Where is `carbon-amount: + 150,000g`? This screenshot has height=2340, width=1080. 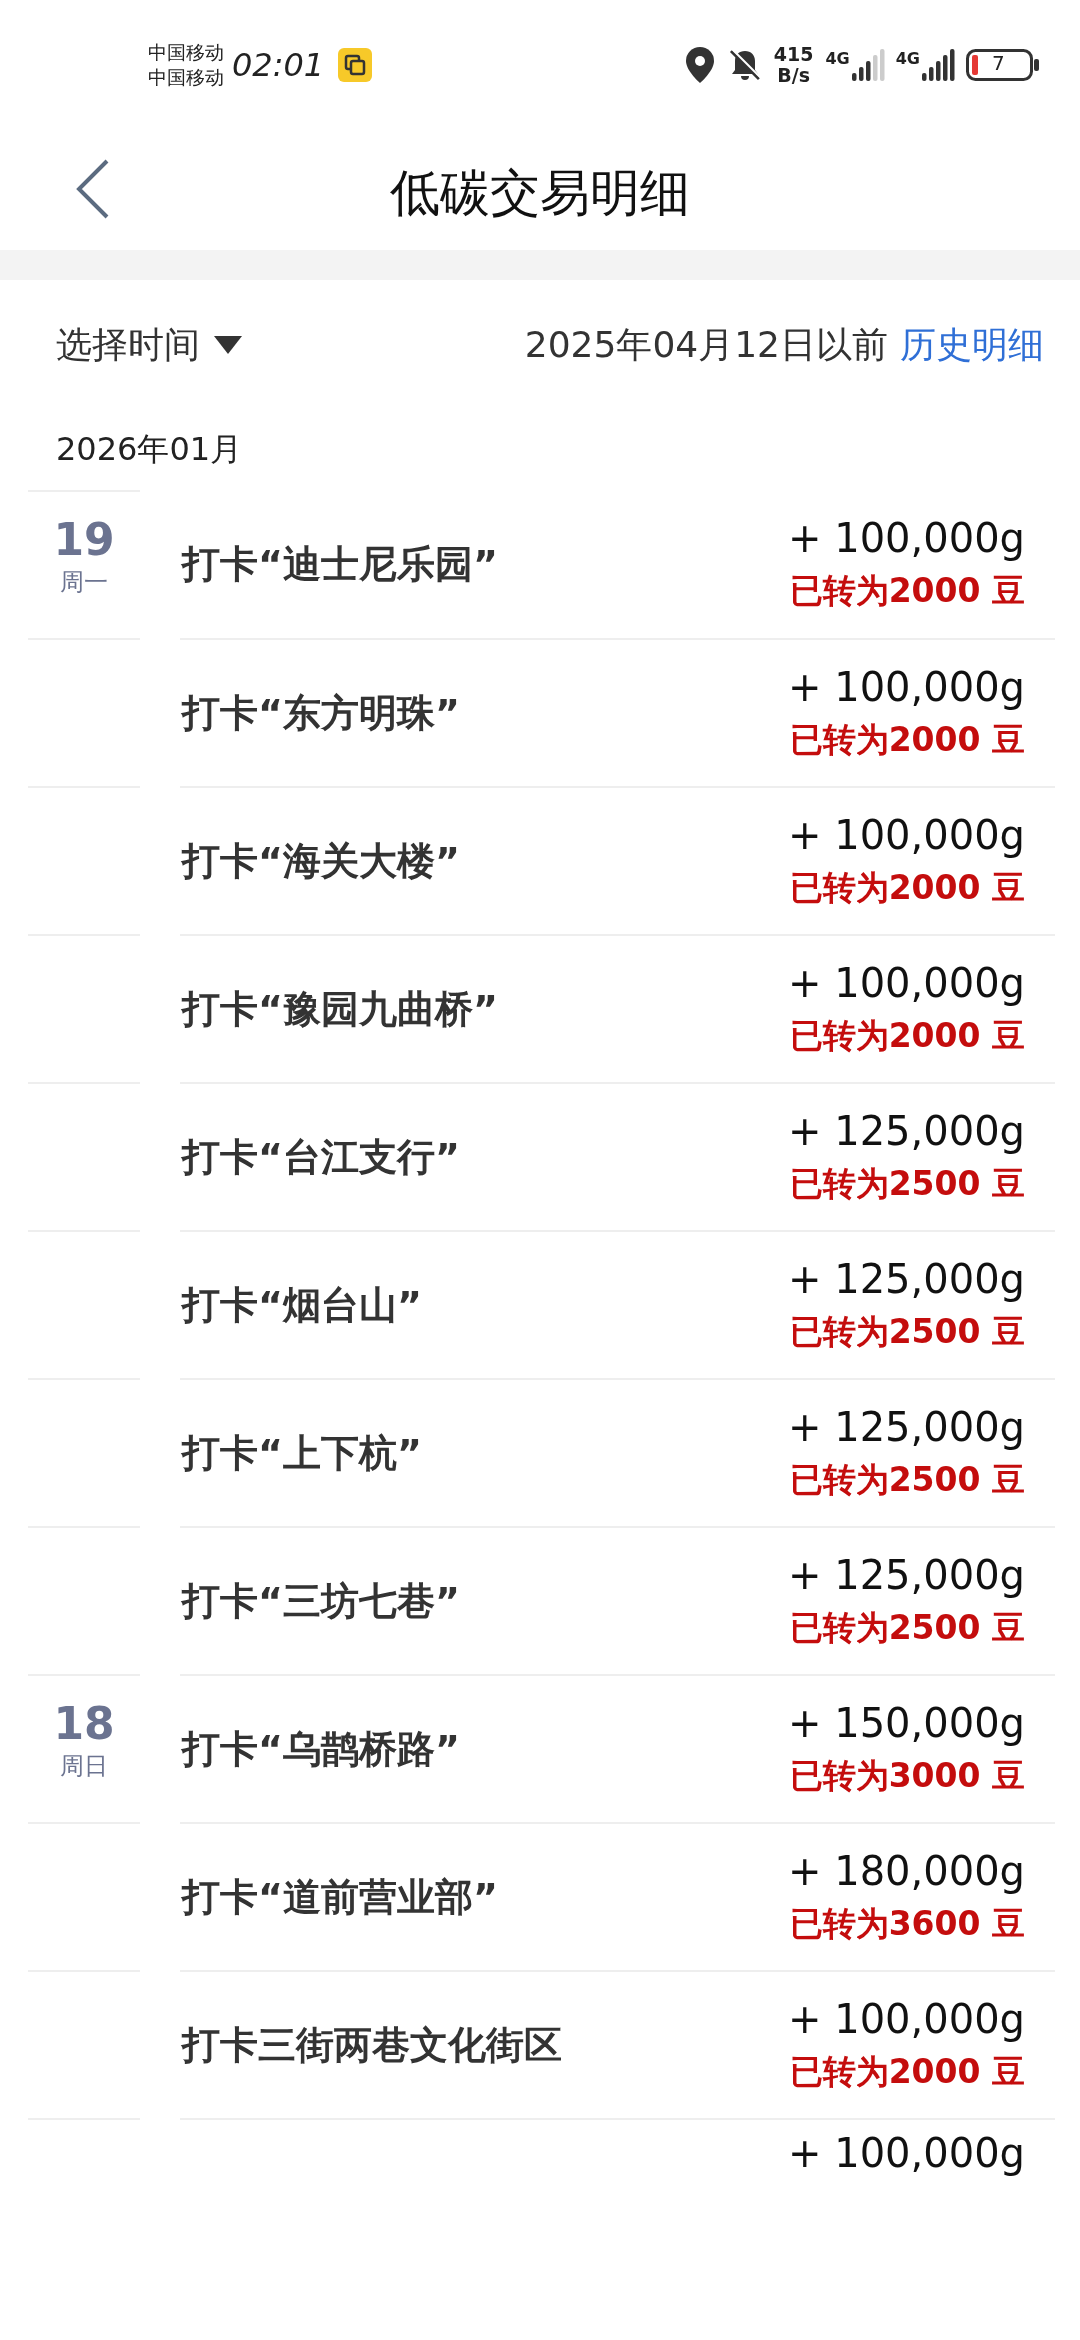 carbon-amount: + 150,000g is located at coordinates (906, 1722).